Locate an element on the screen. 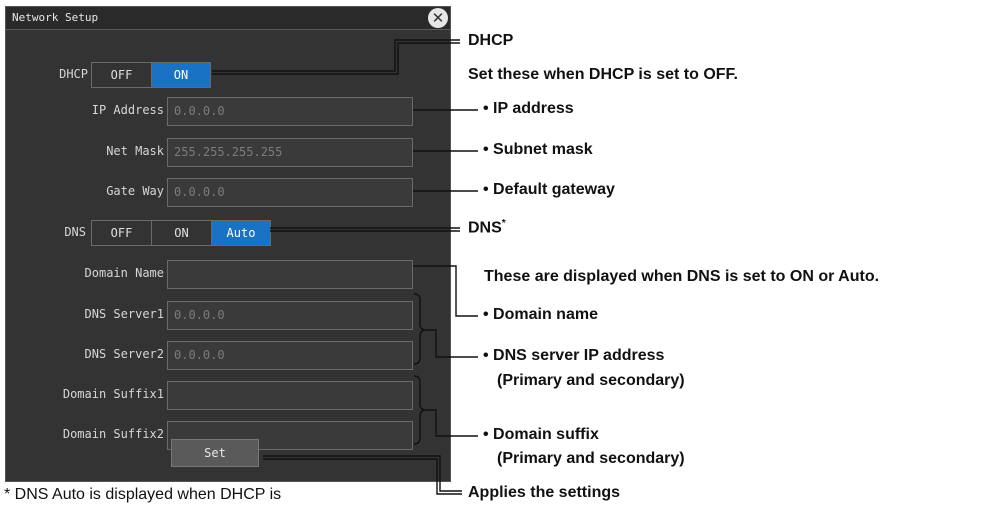 This screenshot has width=1000, height=506. apply-connector-inner is located at coordinates (362, 473).